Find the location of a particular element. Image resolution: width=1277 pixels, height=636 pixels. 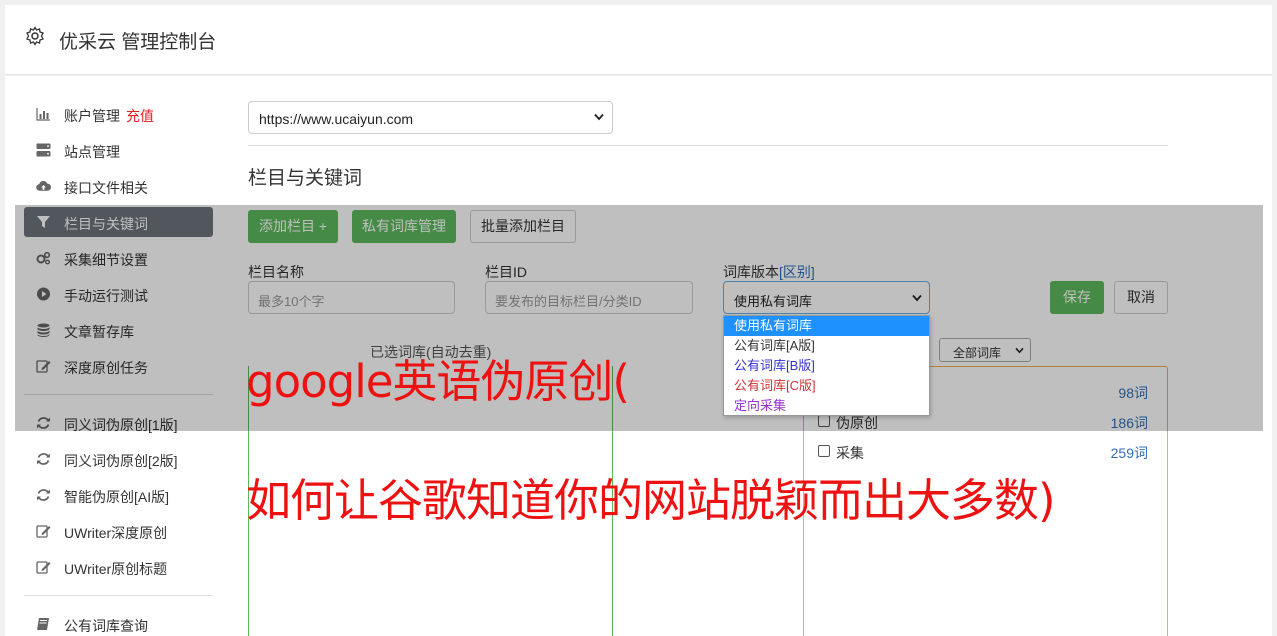

library-filter-select: 全部词库 is located at coordinates (985, 350).